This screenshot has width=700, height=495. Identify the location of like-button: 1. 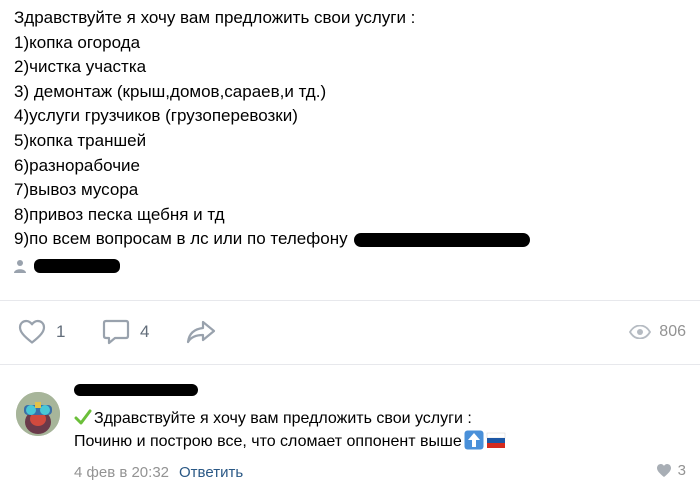
(41, 332).